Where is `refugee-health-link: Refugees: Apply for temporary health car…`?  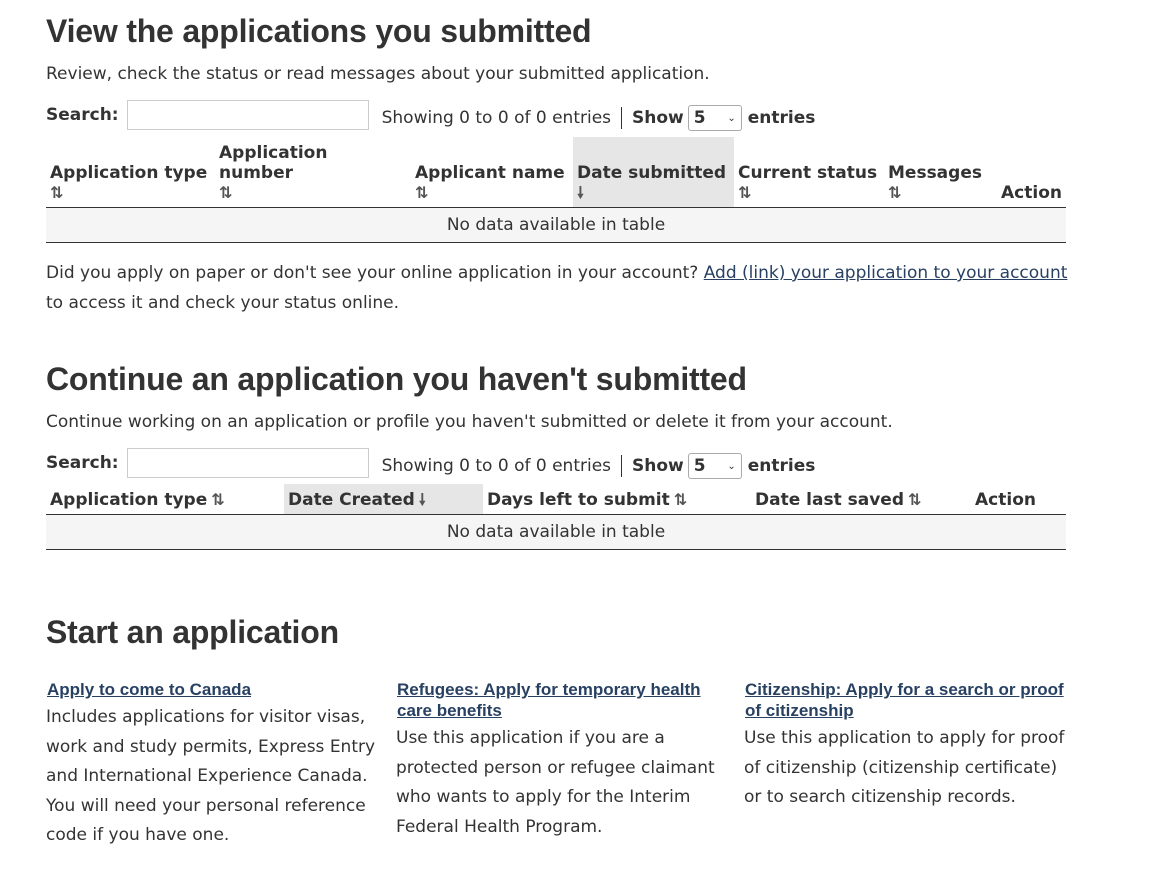 refugee-health-link: Refugees: Apply for temporary health car… is located at coordinates (561, 700).